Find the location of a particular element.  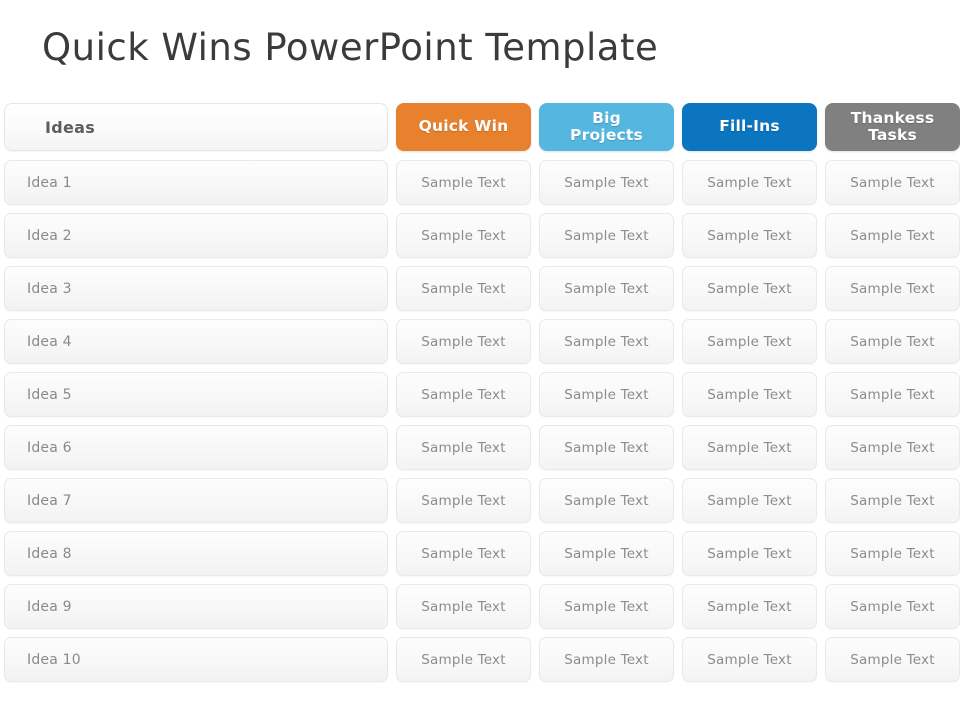

idea-label: Idea 8 is located at coordinates (49, 553).